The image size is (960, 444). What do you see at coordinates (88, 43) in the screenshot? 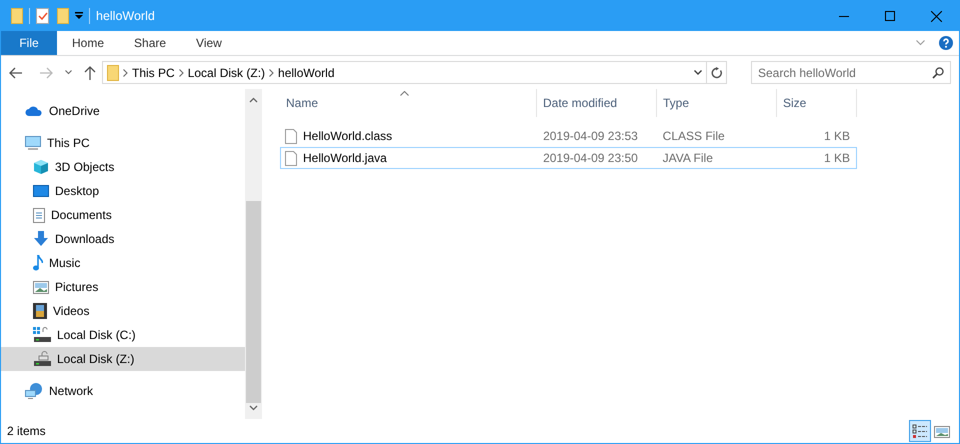
I see `ribbon-tab: Home` at bounding box center [88, 43].